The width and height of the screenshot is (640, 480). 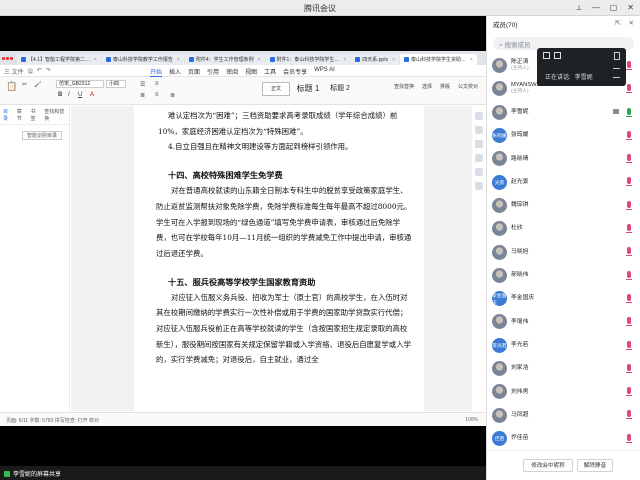 What do you see at coordinates (563, 112) in the screenshot?
I see `member-row: 李雪妮` at bounding box center [563, 112].